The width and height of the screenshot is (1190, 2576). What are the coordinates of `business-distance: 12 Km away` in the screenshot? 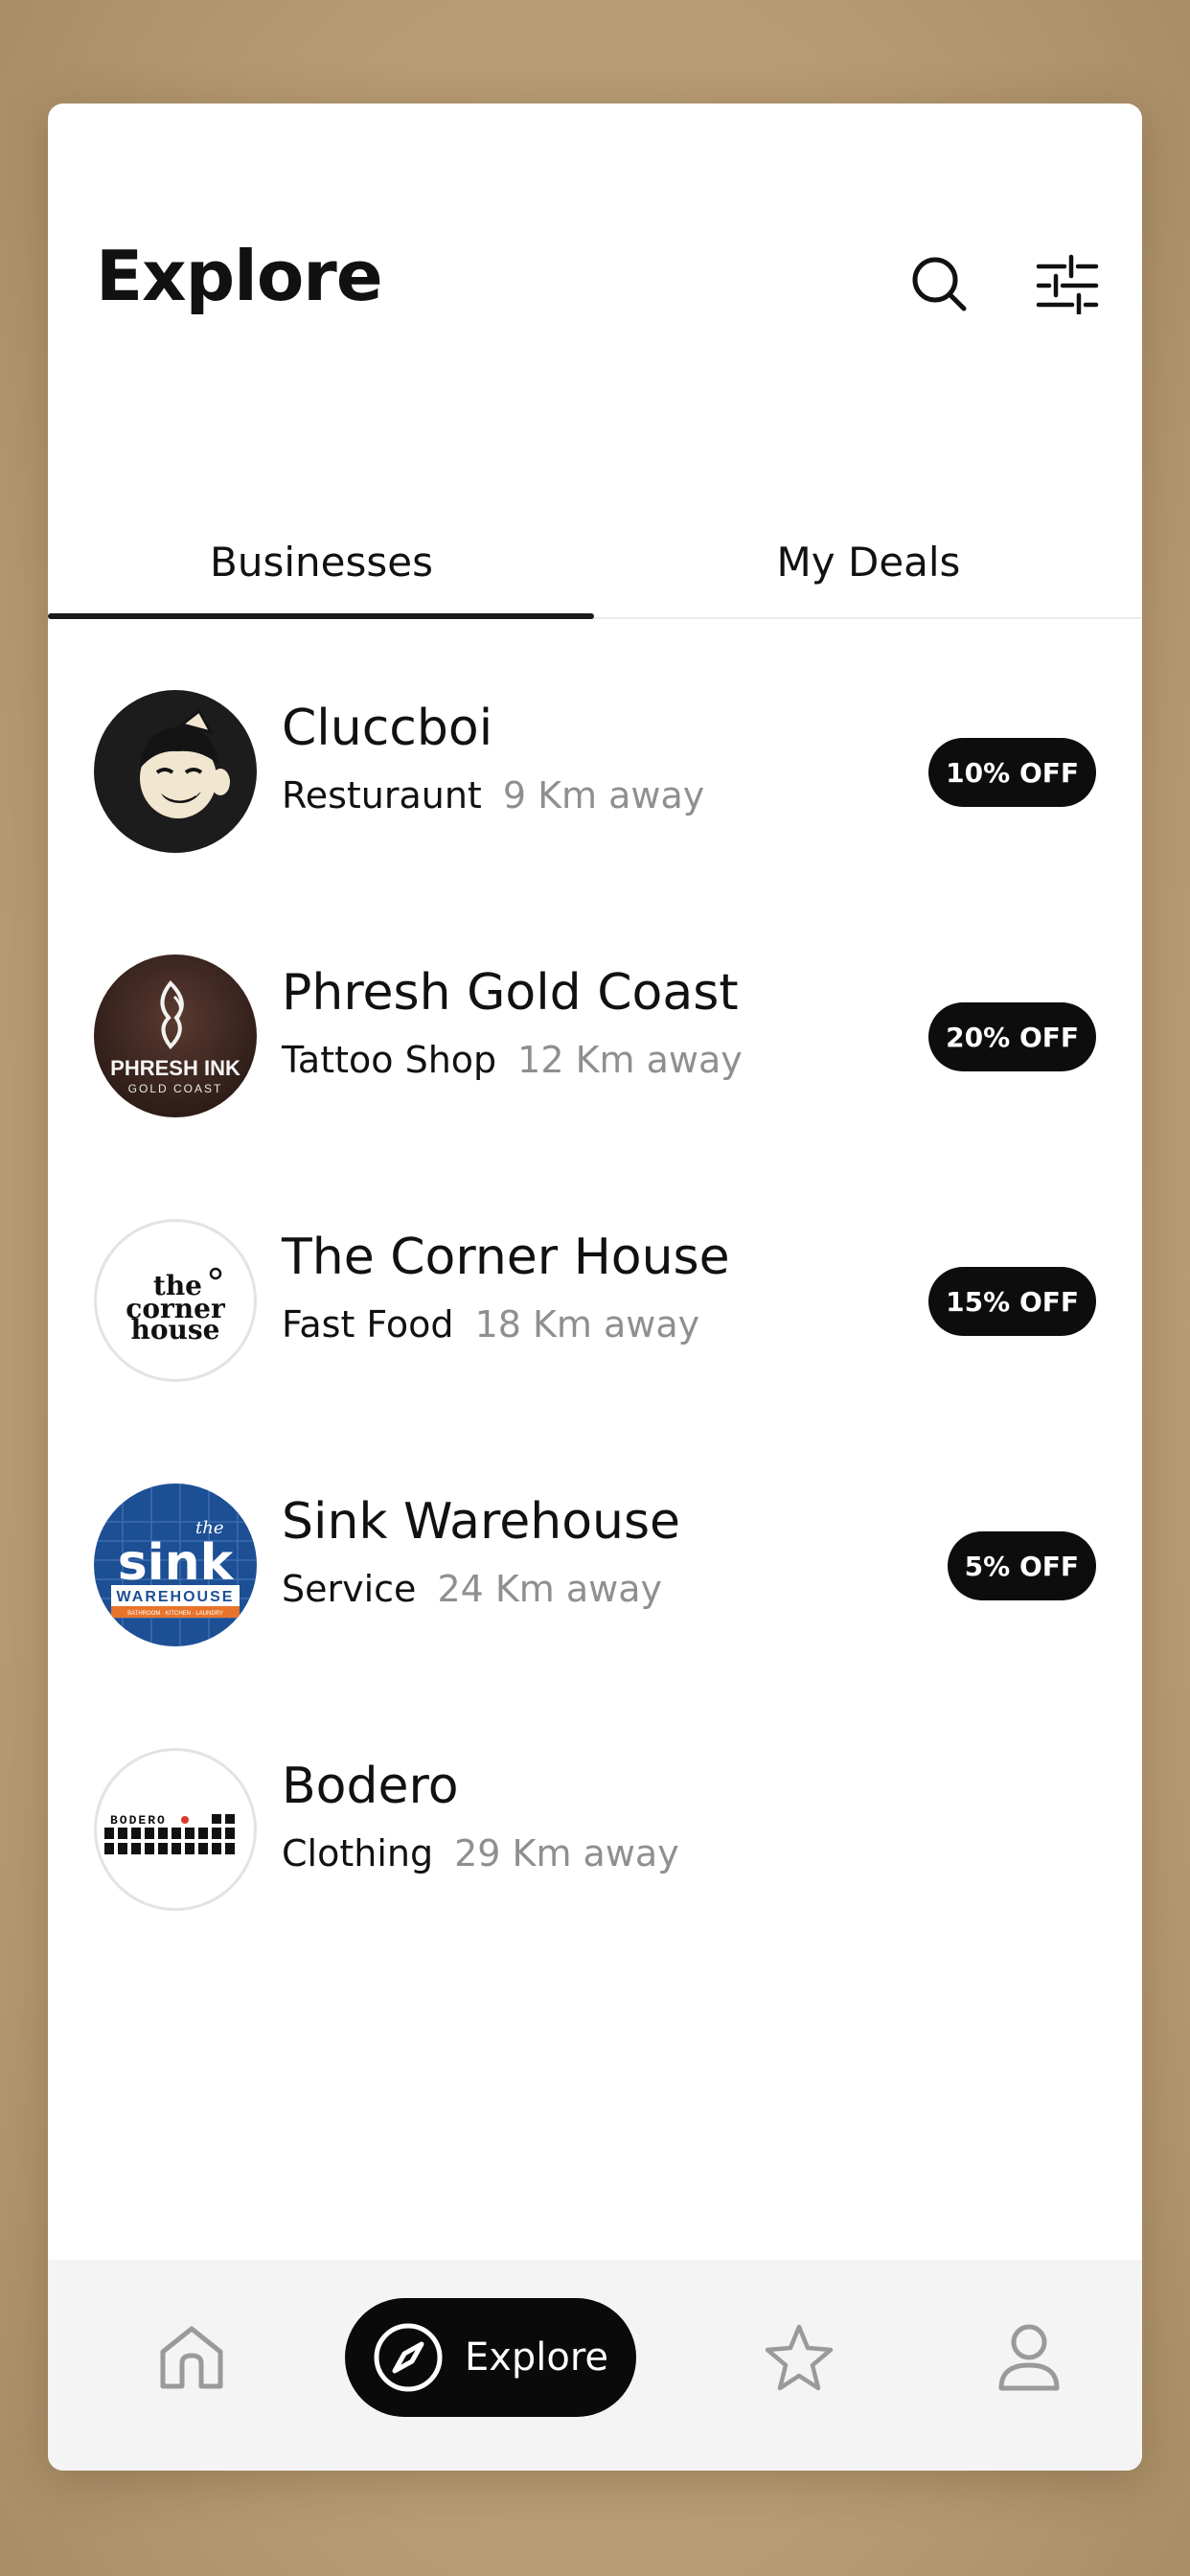 It's located at (630, 1060).